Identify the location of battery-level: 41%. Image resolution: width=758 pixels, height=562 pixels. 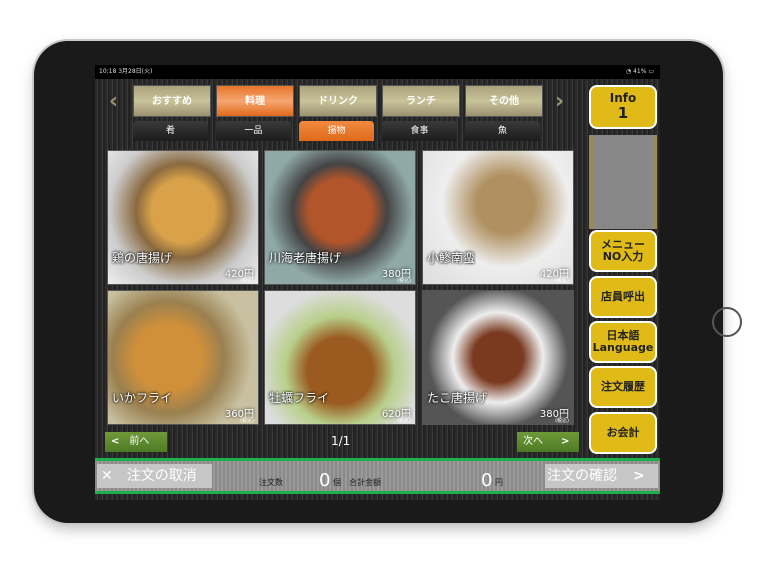
(640, 71).